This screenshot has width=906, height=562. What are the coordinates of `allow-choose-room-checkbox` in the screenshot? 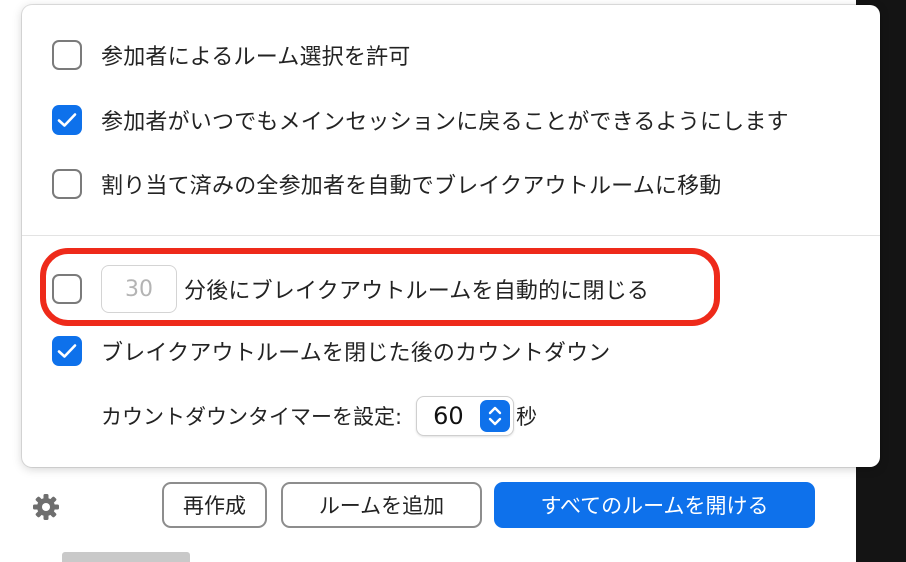 It's located at (67, 55).